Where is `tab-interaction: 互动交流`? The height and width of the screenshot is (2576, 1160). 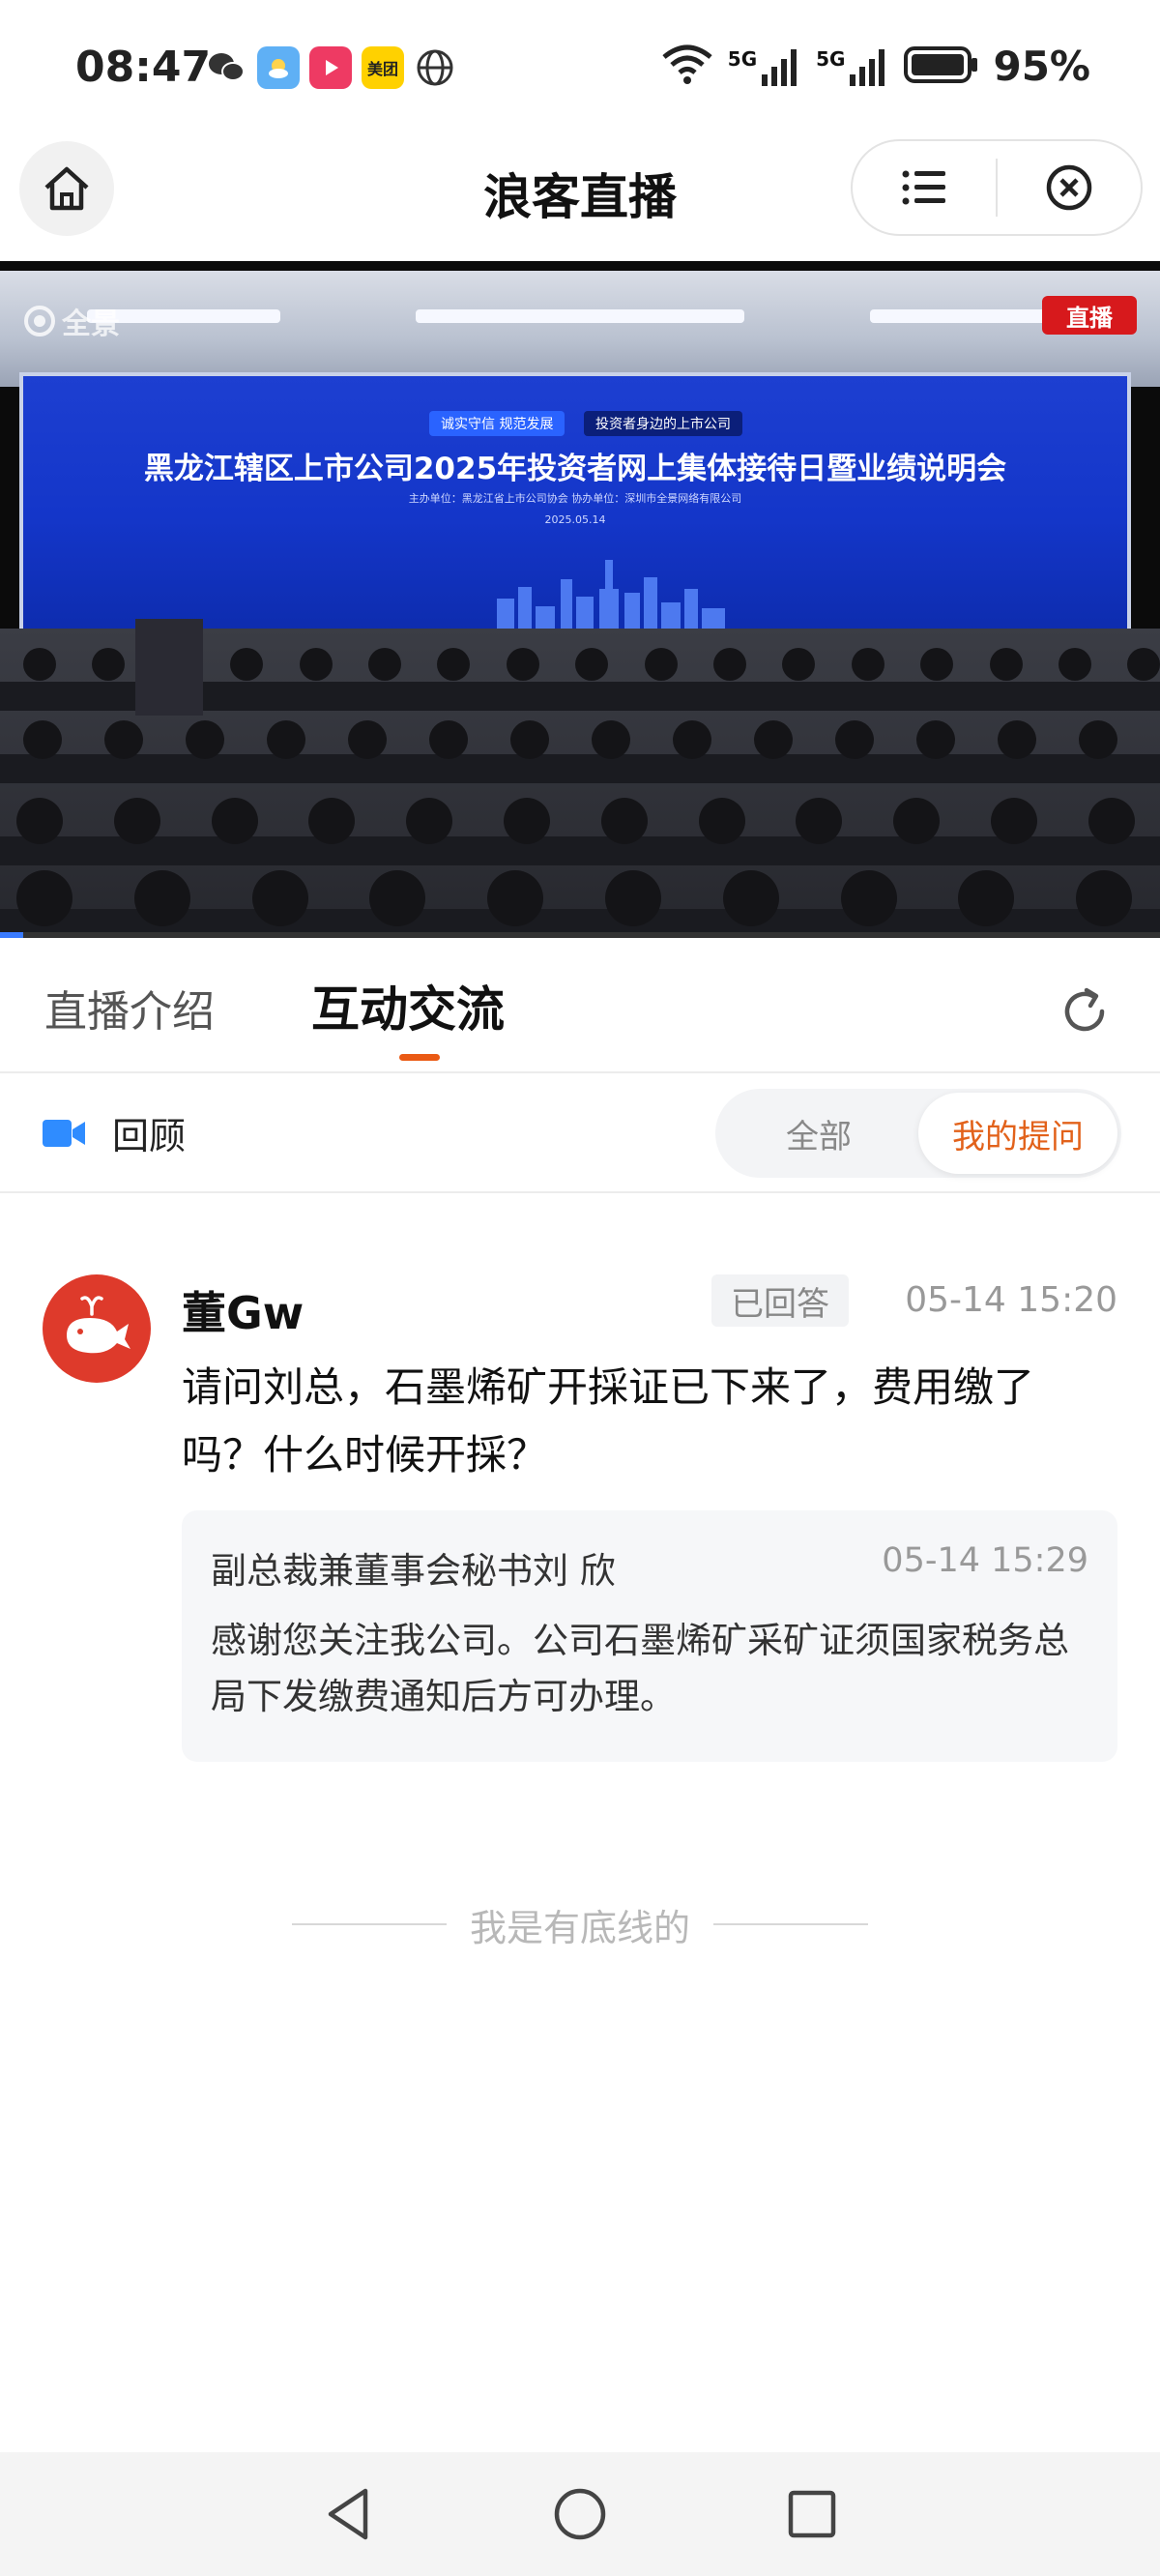
tab-interaction: 互动交流 is located at coordinates (408, 1005).